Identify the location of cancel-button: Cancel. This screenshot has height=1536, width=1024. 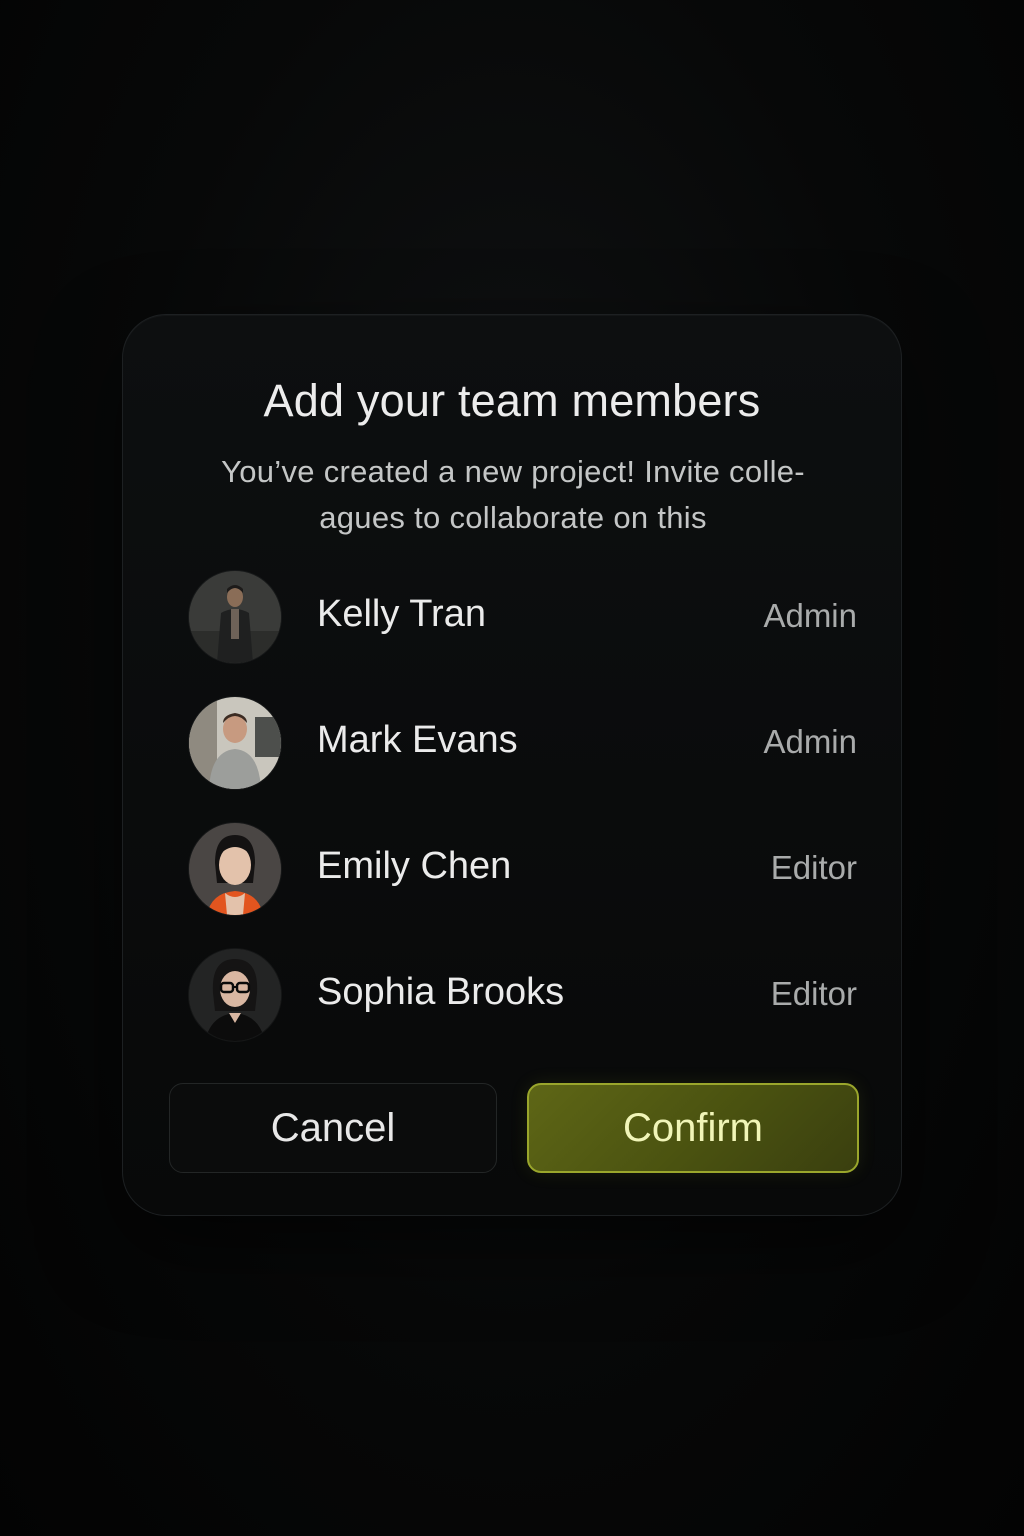
(333, 1128).